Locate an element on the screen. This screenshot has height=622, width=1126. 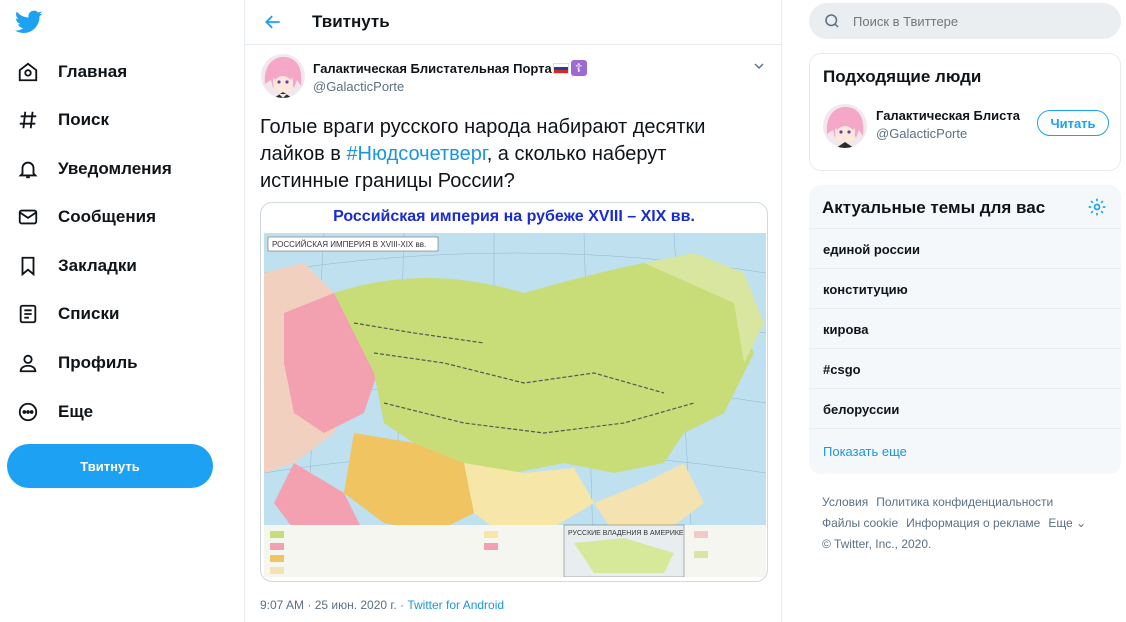
nav-label: Сообщения is located at coordinates (107, 216).